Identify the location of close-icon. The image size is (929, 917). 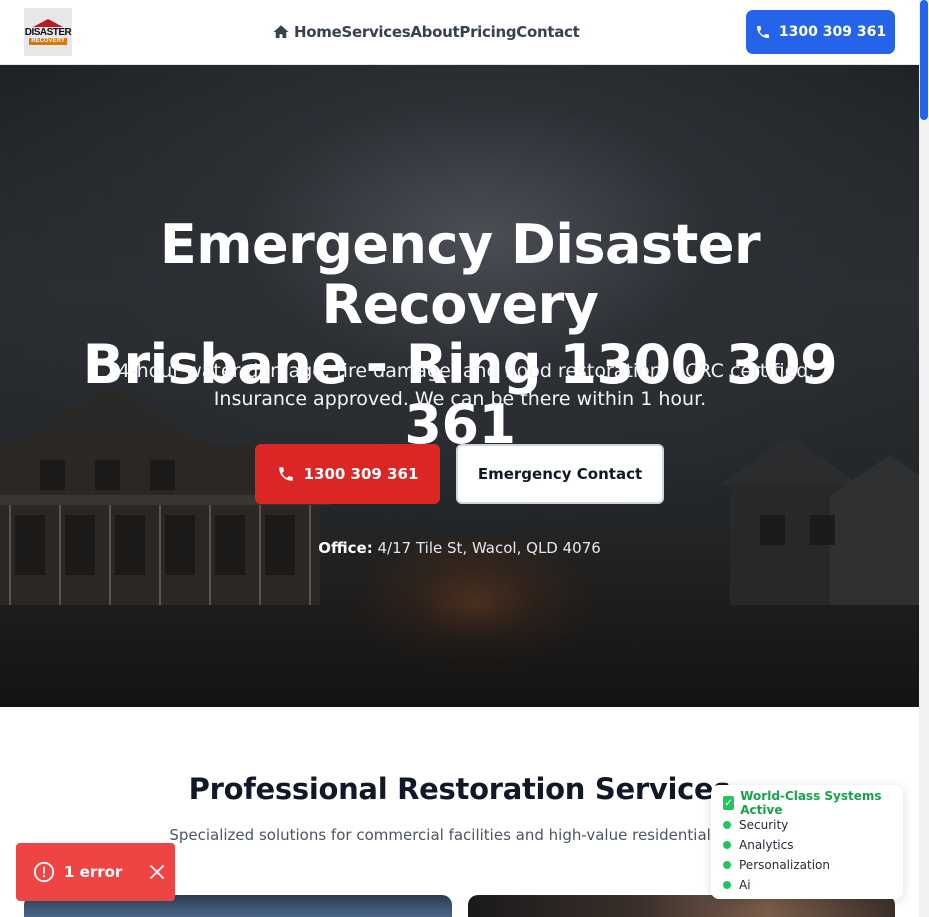
(157, 872).